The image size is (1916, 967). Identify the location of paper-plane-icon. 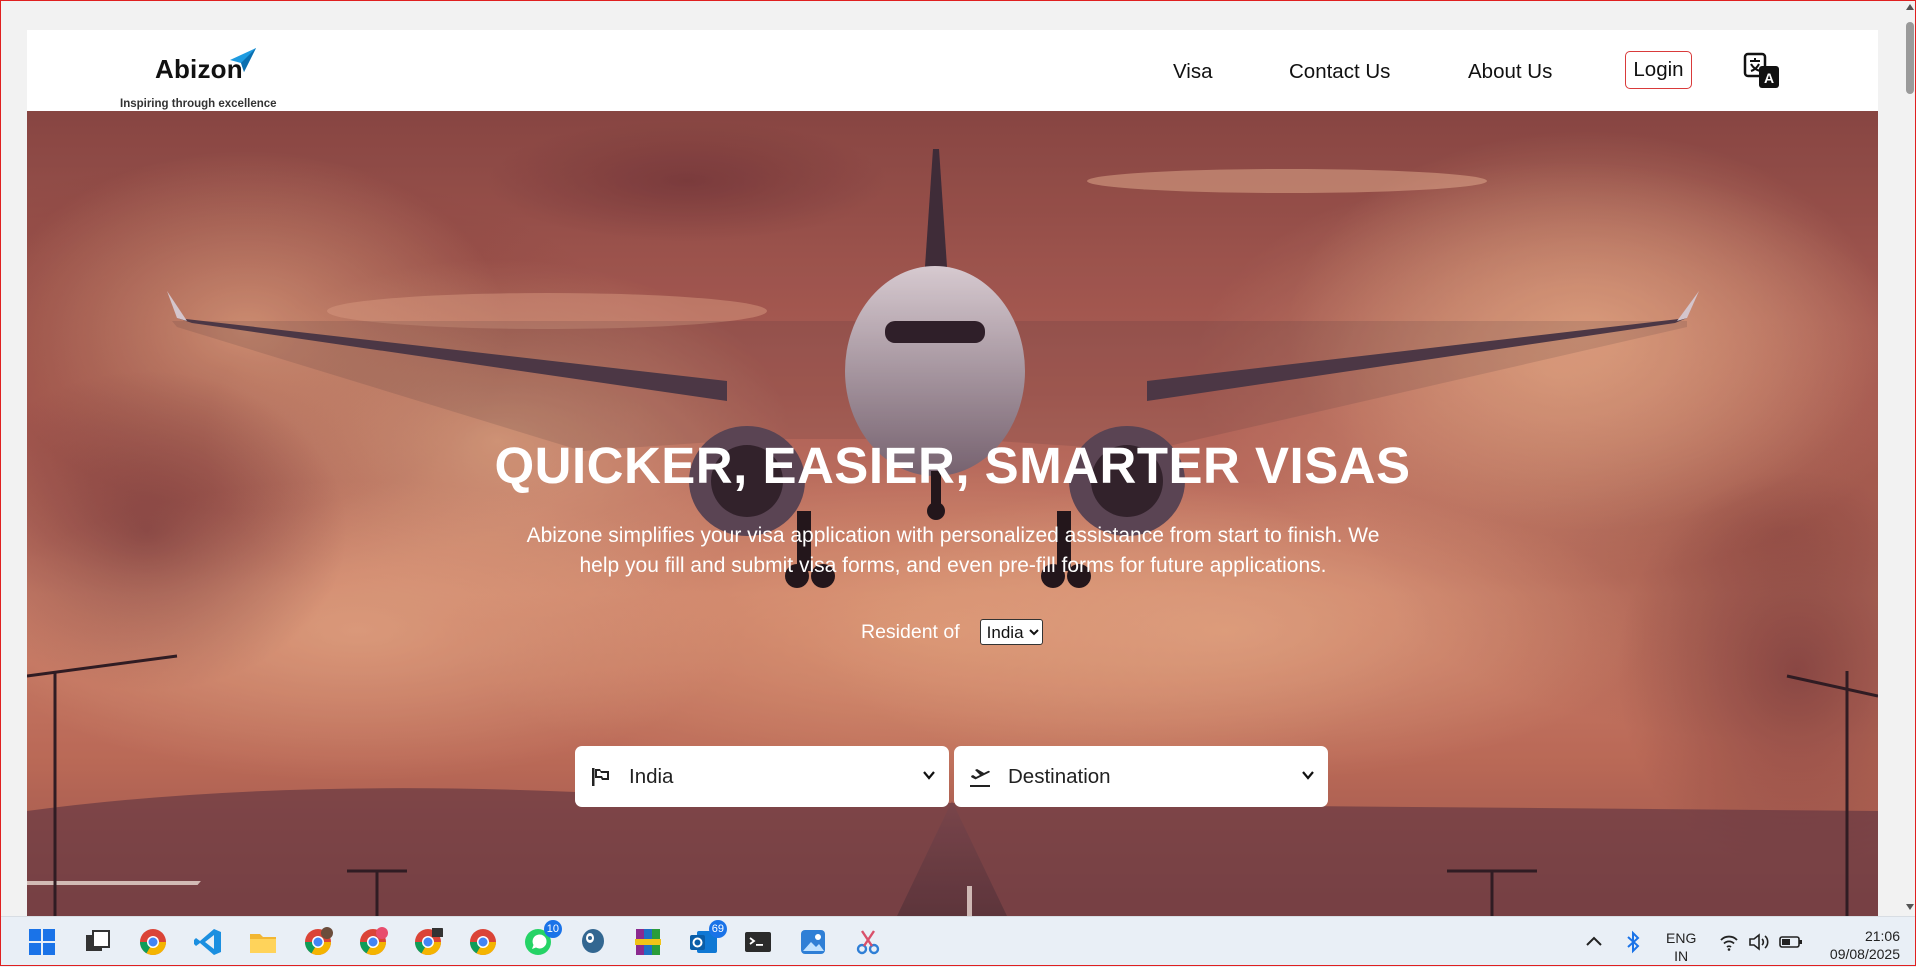
(243, 60).